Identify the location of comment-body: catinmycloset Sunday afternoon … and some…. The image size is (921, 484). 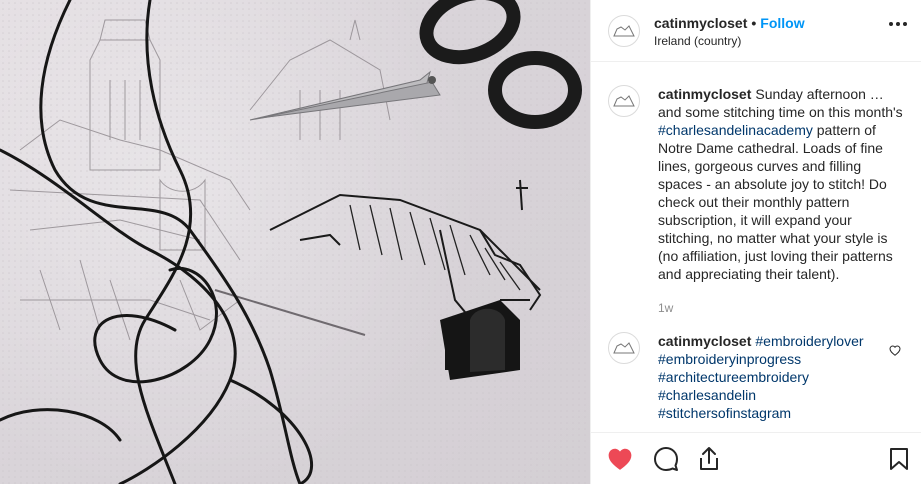
(783, 201).